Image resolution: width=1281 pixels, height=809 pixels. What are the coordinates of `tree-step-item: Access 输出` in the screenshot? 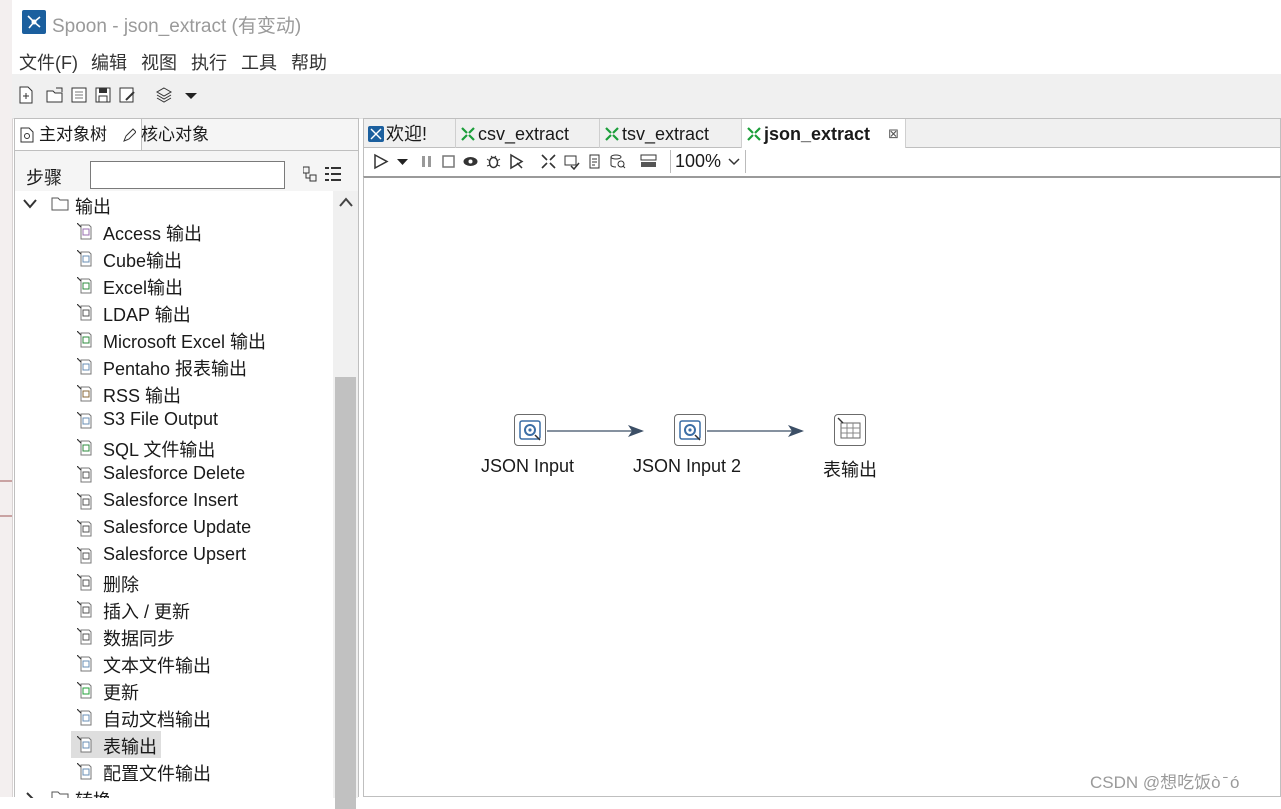 It's located at (174, 231).